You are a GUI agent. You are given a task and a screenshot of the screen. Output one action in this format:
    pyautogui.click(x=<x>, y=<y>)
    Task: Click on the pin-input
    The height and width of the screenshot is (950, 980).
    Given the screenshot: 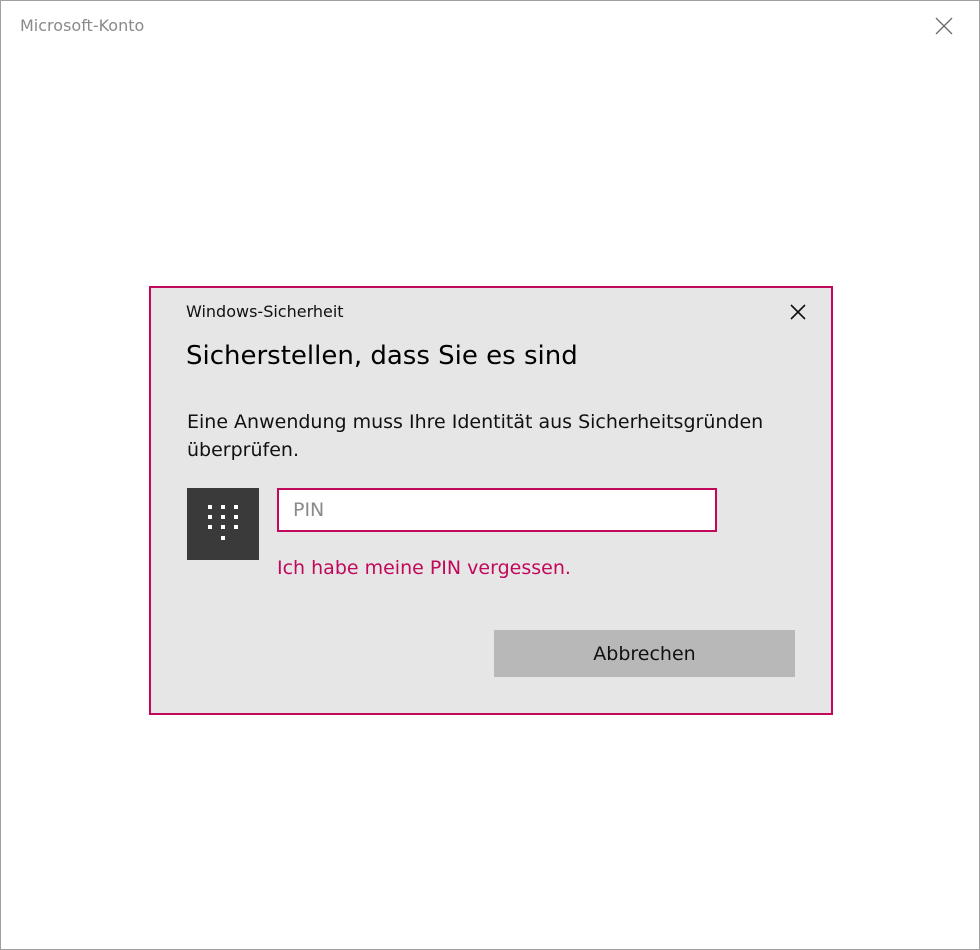 What is the action you would take?
    pyautogui.click(x=497, y=510)
    